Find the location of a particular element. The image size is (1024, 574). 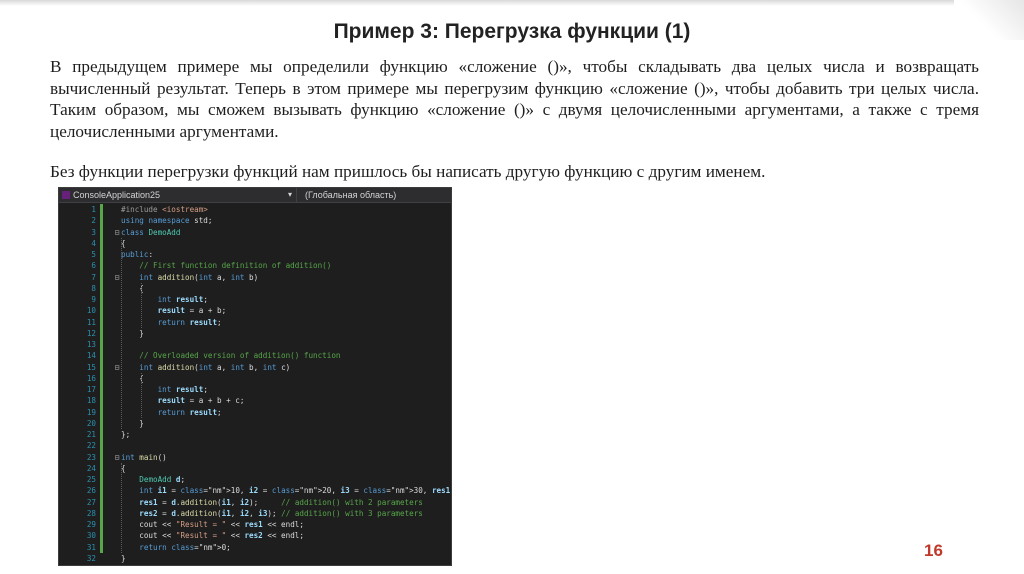

code-line: 16 { is located at coordinates (255, 378).